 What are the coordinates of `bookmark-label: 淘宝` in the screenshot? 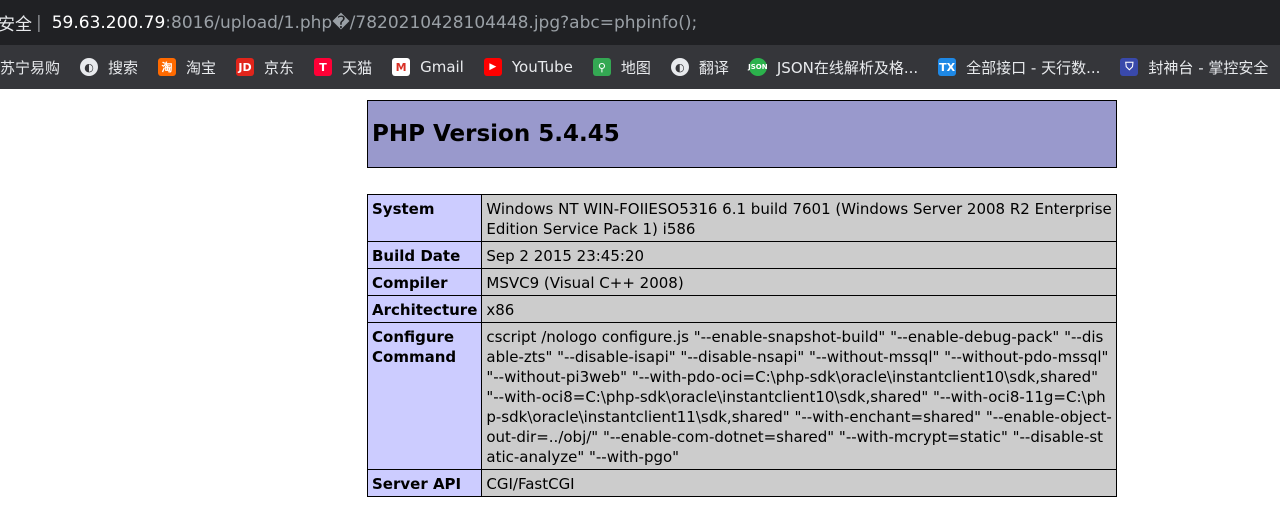 It's located at (201, 67).